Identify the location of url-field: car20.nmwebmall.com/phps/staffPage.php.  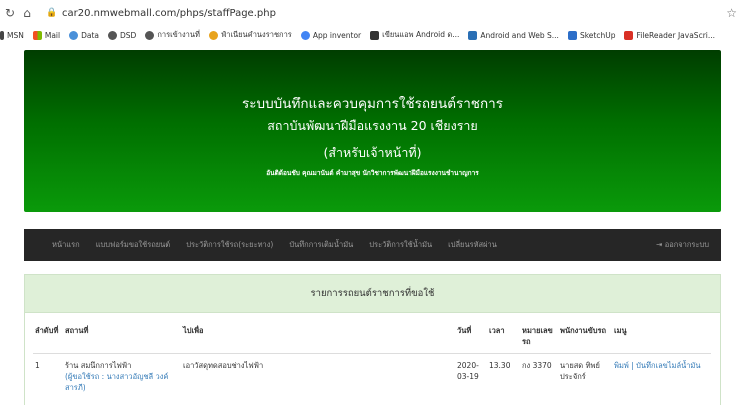
(169, 13).